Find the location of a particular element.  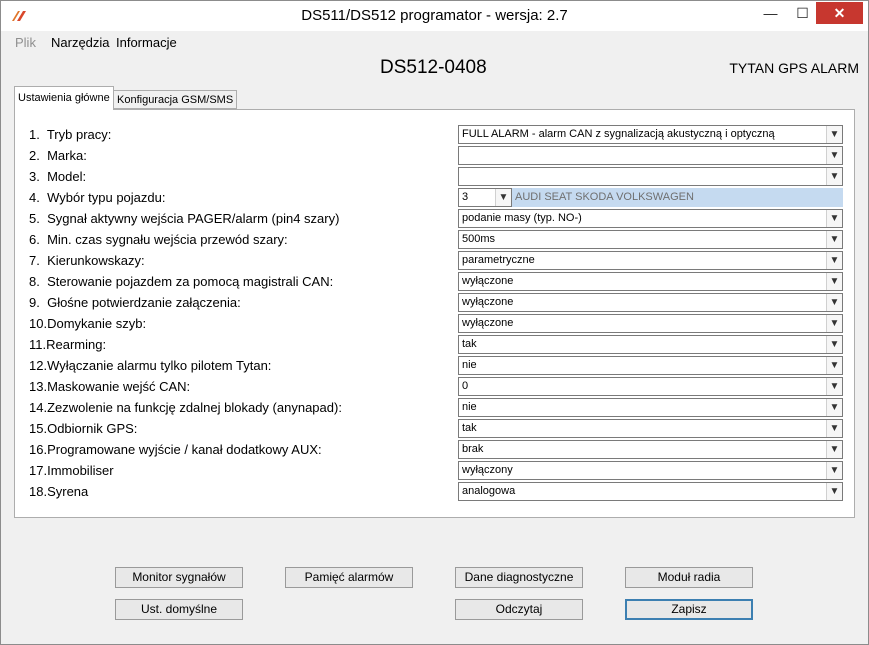

setting-label-18: 18.Syrena is located at coordinates (59, 491).